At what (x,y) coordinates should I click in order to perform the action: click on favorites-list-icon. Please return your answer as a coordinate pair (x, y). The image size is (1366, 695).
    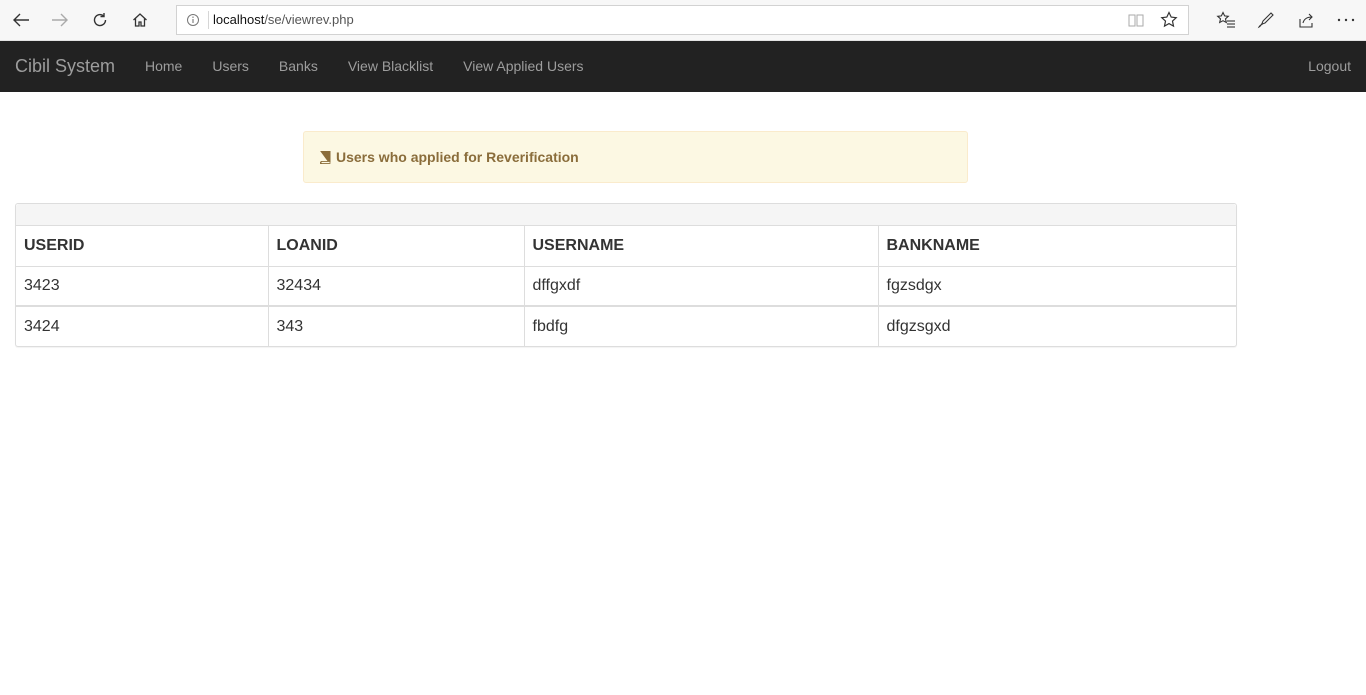
    Looking at the image, I should click on (1225, 19).